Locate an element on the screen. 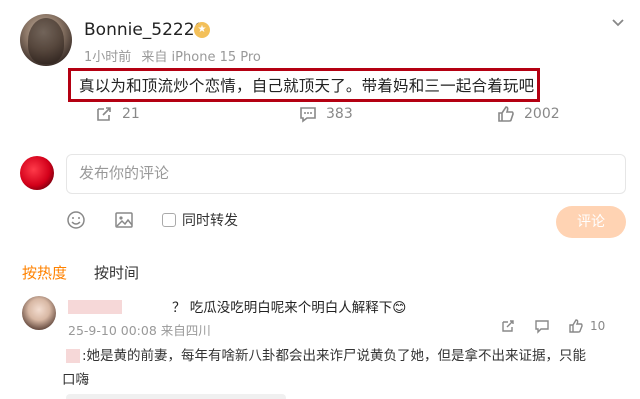 This screenshot has width=640, height=399. author-avatar is located at coordinates (46, 40).